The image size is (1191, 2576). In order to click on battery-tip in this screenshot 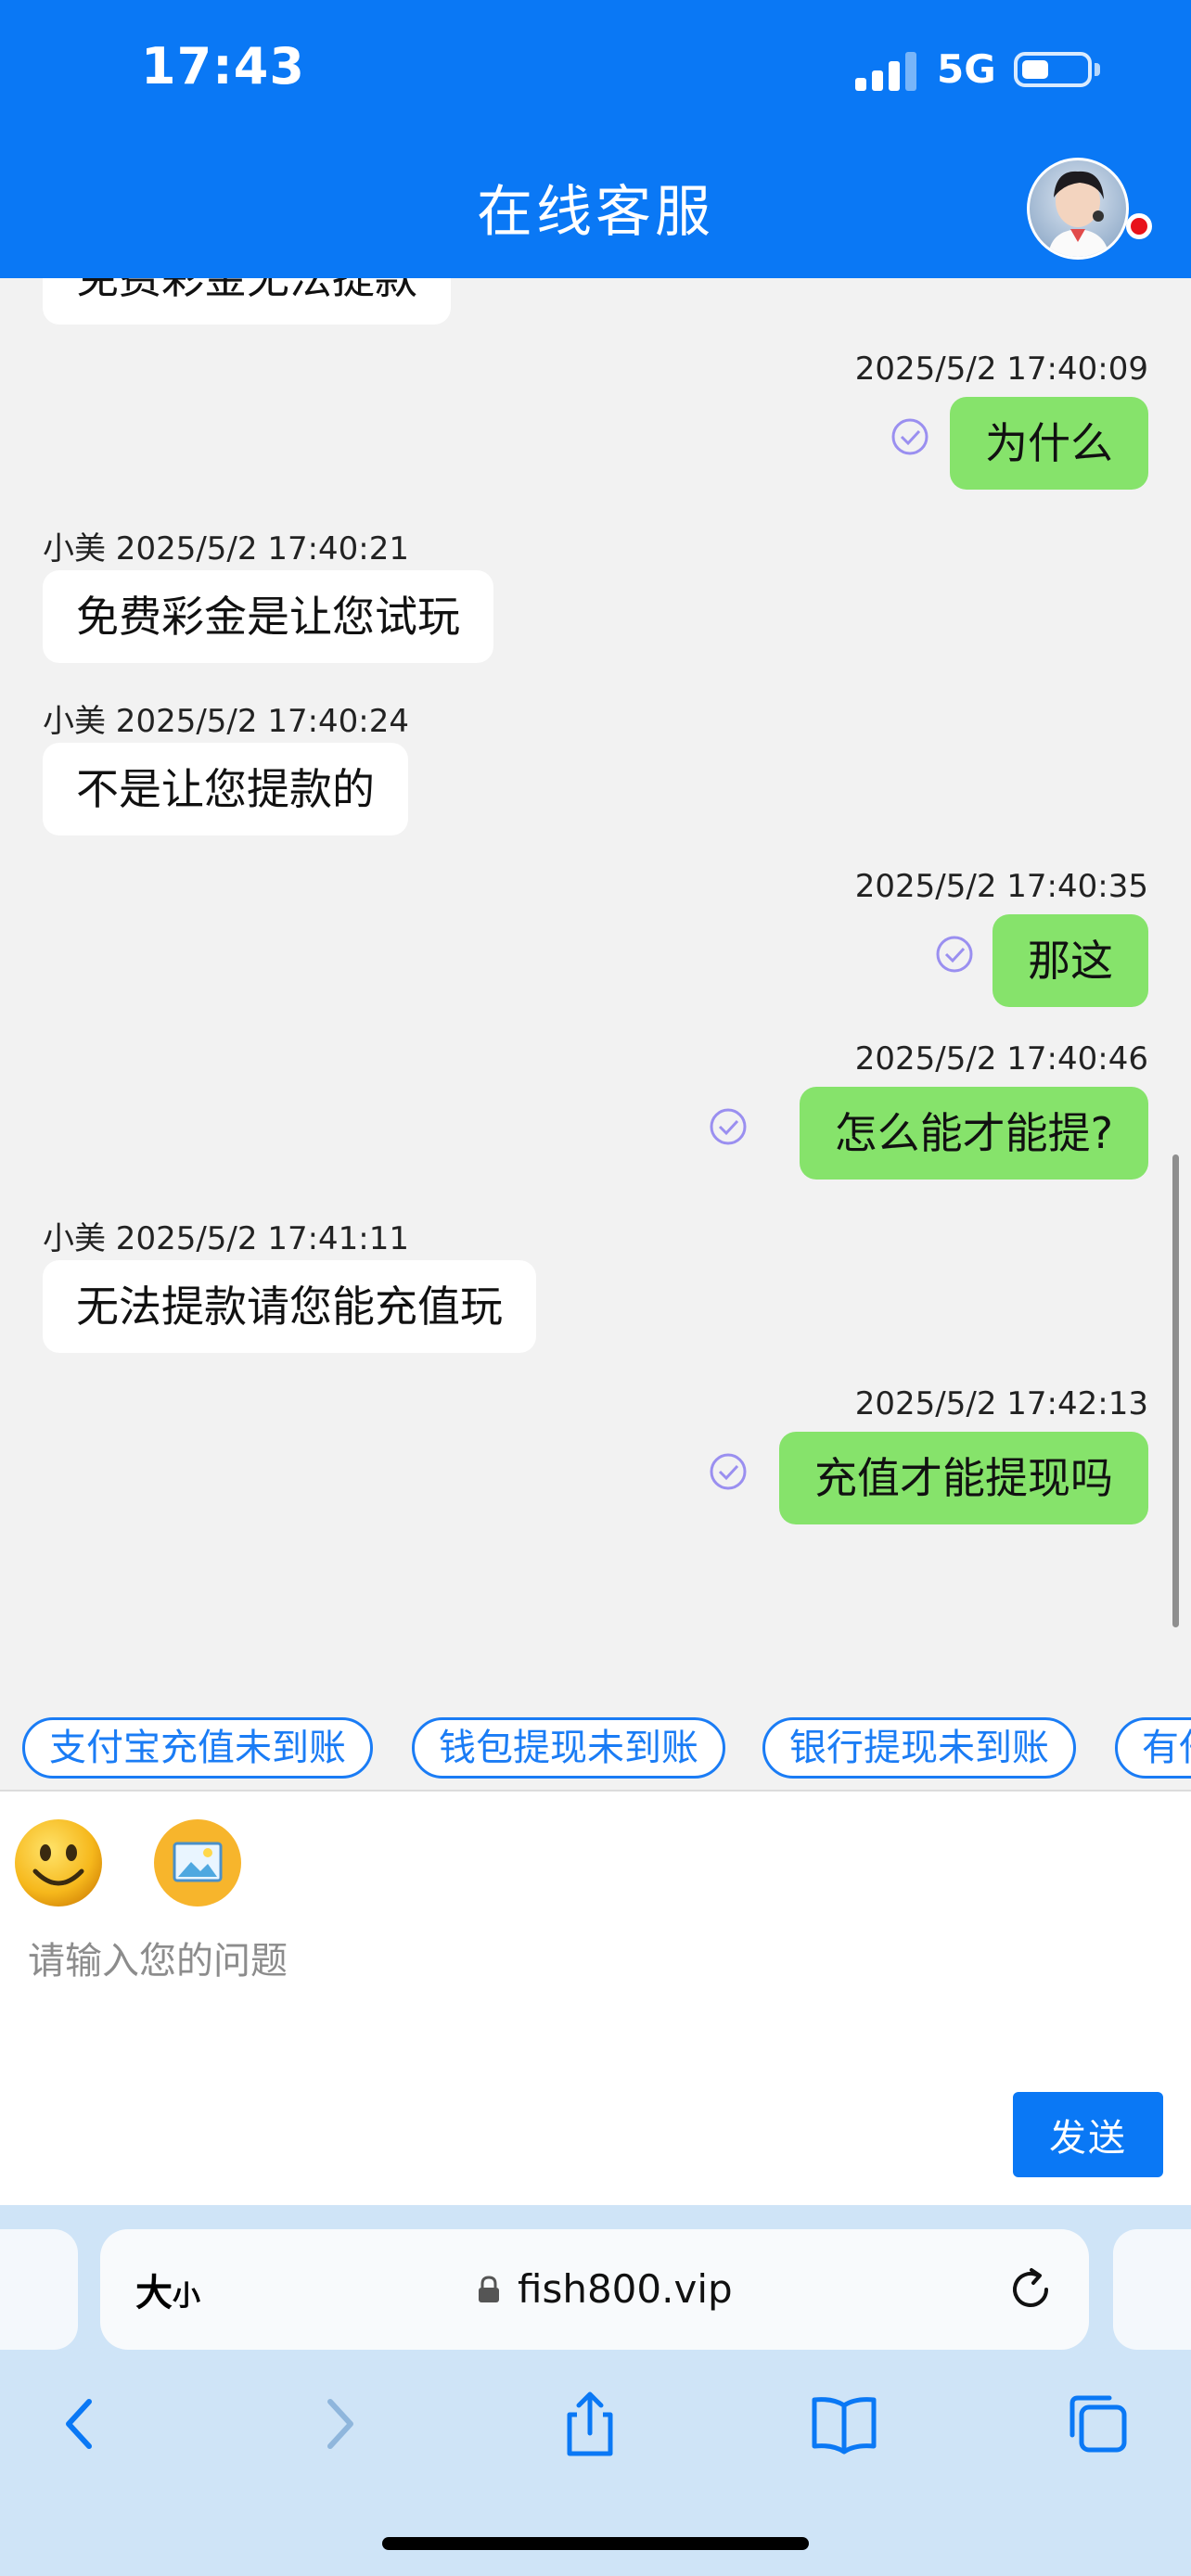, I will do `click(1097, 69)`.